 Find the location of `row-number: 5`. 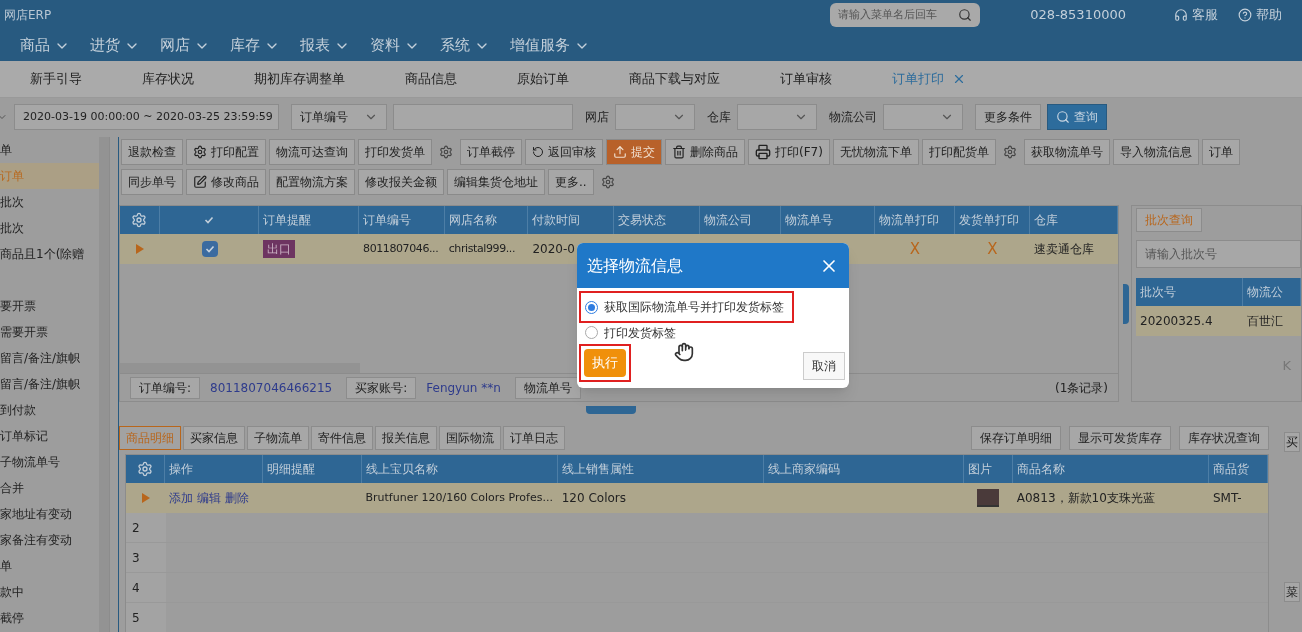

row-number: 5 is located at coordinates (146, 617).